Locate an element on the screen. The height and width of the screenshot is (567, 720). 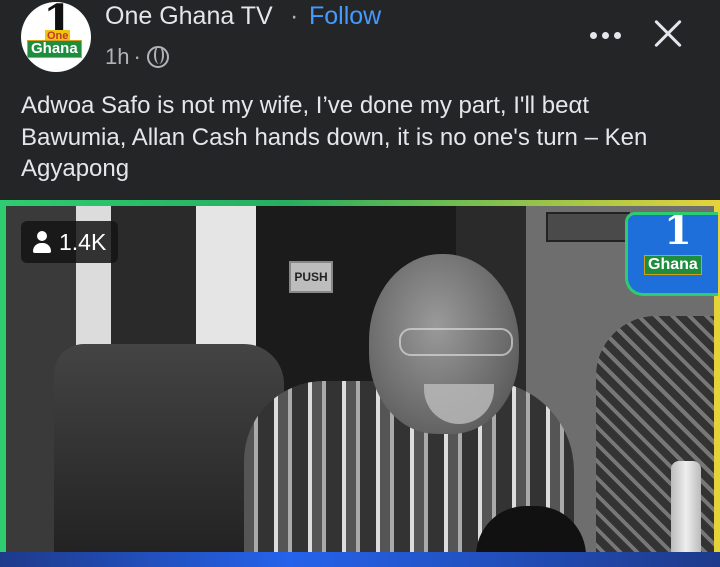
post-meta: 1h · is located at coordinates (137, 57).